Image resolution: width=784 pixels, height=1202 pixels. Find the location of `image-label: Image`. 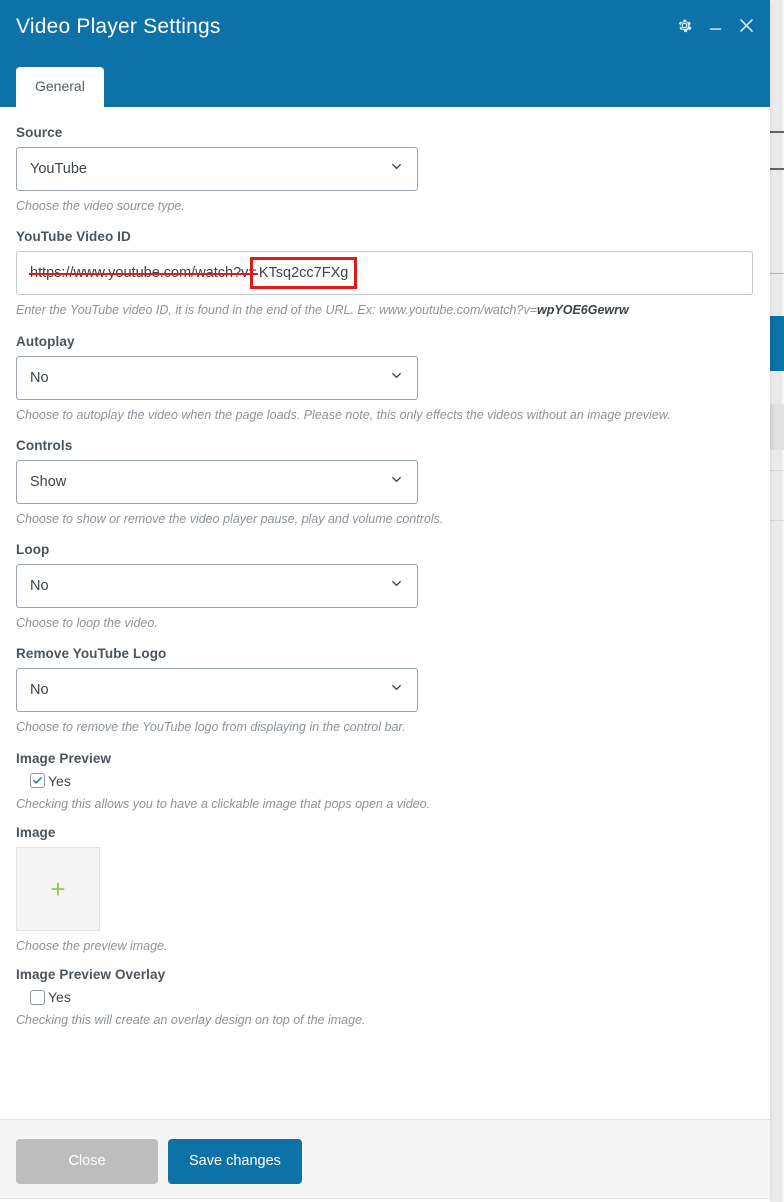

image-label: Image is located at coordinates (36, 832).